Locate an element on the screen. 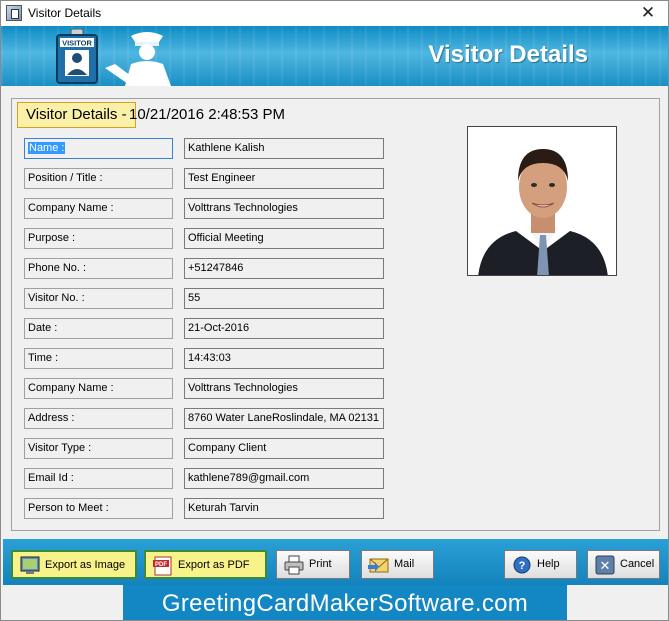  header-banner: VISITOR Visitor Details is located at coordinates (334, 56).